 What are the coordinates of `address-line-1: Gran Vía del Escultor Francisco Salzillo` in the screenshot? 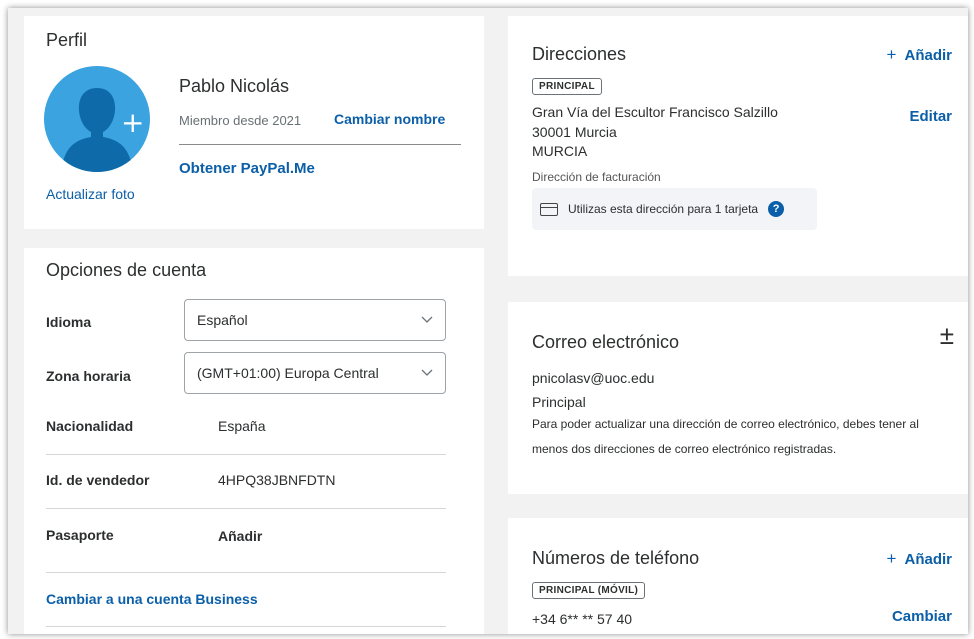 It's located at (655, 112).